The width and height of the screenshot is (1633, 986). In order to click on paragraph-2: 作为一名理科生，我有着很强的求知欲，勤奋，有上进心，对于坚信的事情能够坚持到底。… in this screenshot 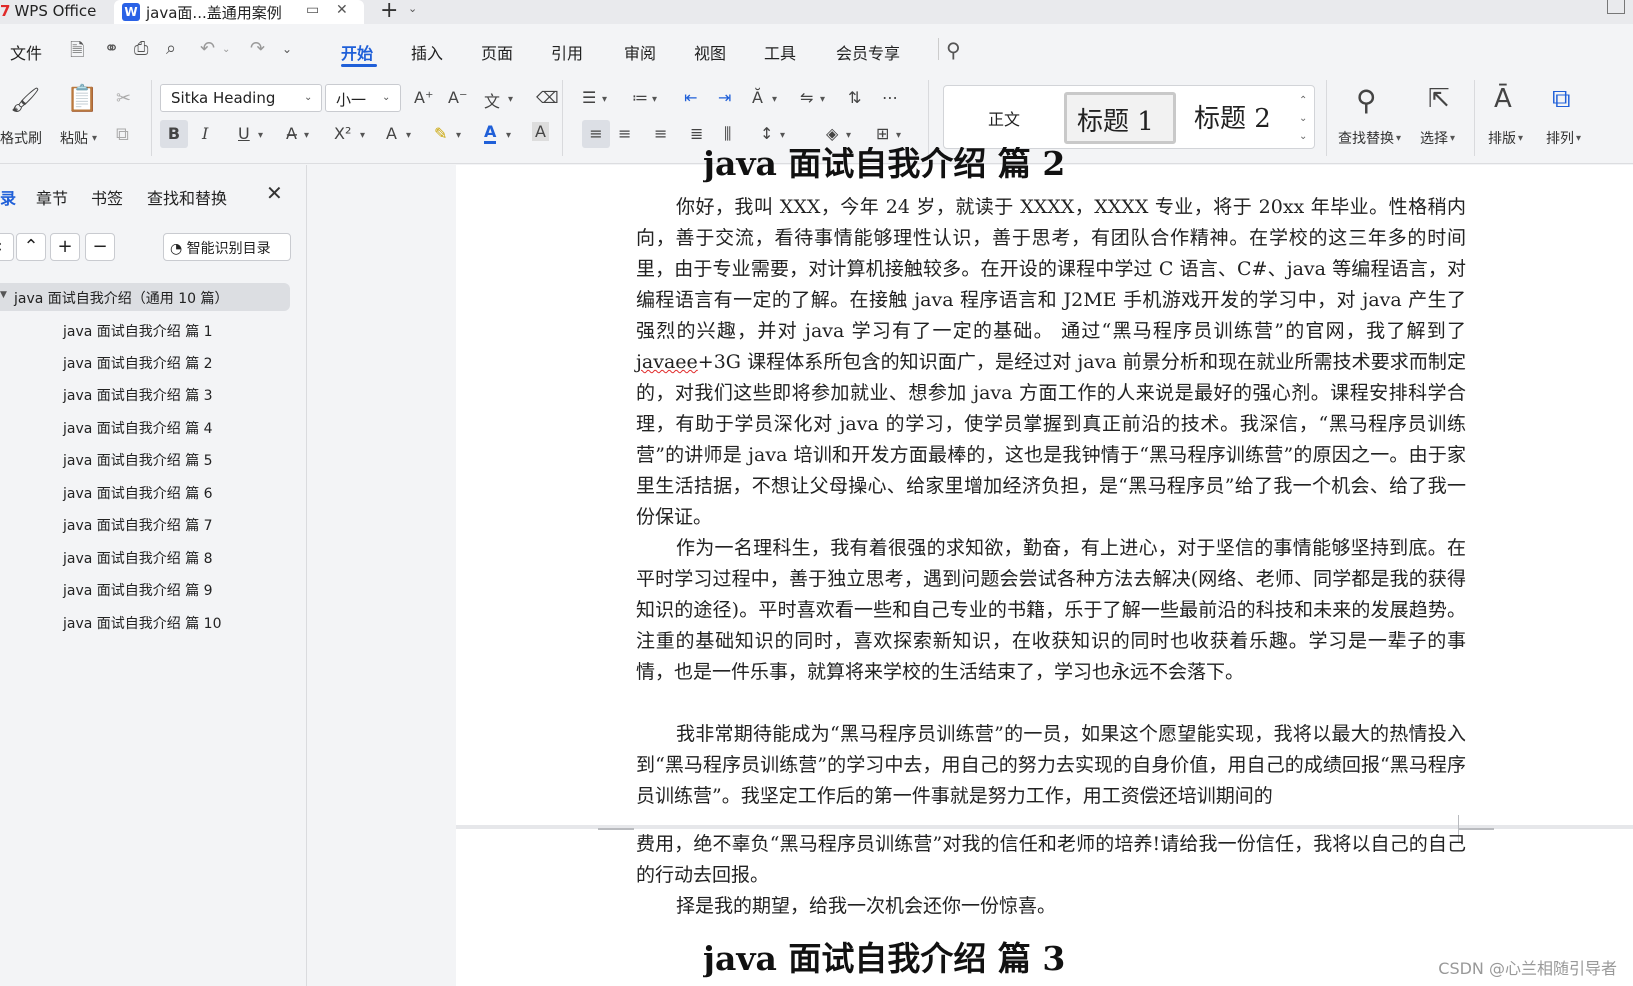, I will do `click(1051, 610)`.